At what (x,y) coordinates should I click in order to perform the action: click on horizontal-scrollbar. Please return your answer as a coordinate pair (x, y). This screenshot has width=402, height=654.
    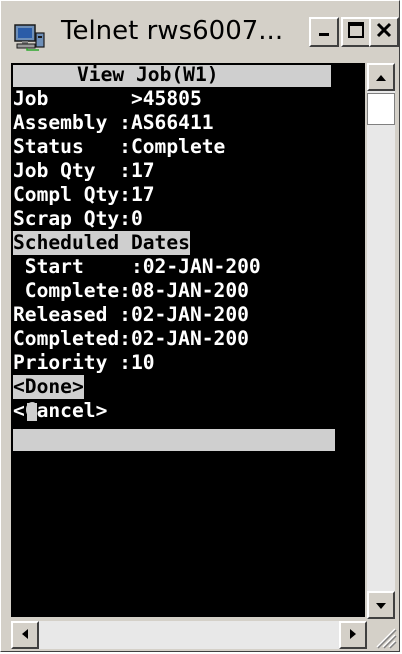
    Looking at the image, I should click on (189, 635).